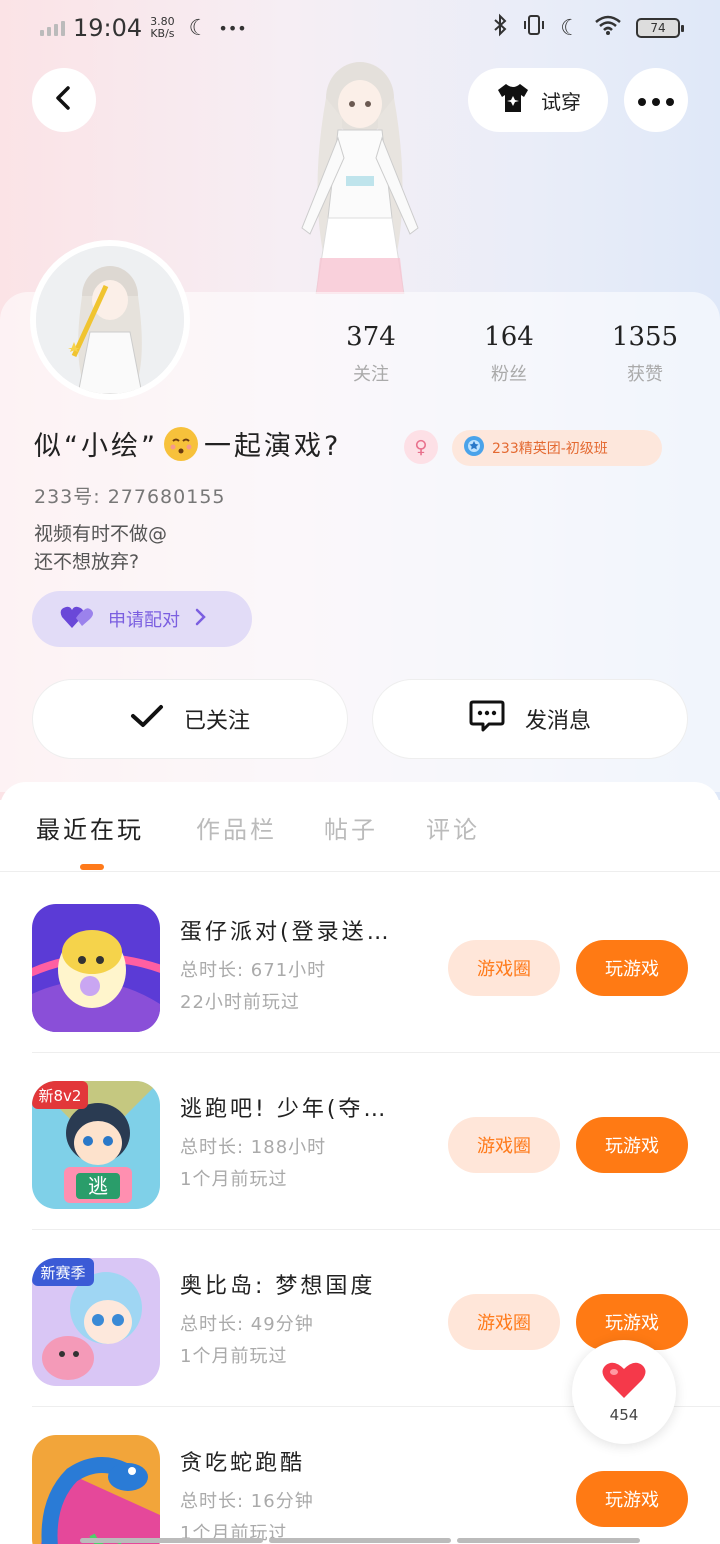  Describe the element at coordinates (474, 448) in the screenshot. I see `badge-medal-icon` at that location.